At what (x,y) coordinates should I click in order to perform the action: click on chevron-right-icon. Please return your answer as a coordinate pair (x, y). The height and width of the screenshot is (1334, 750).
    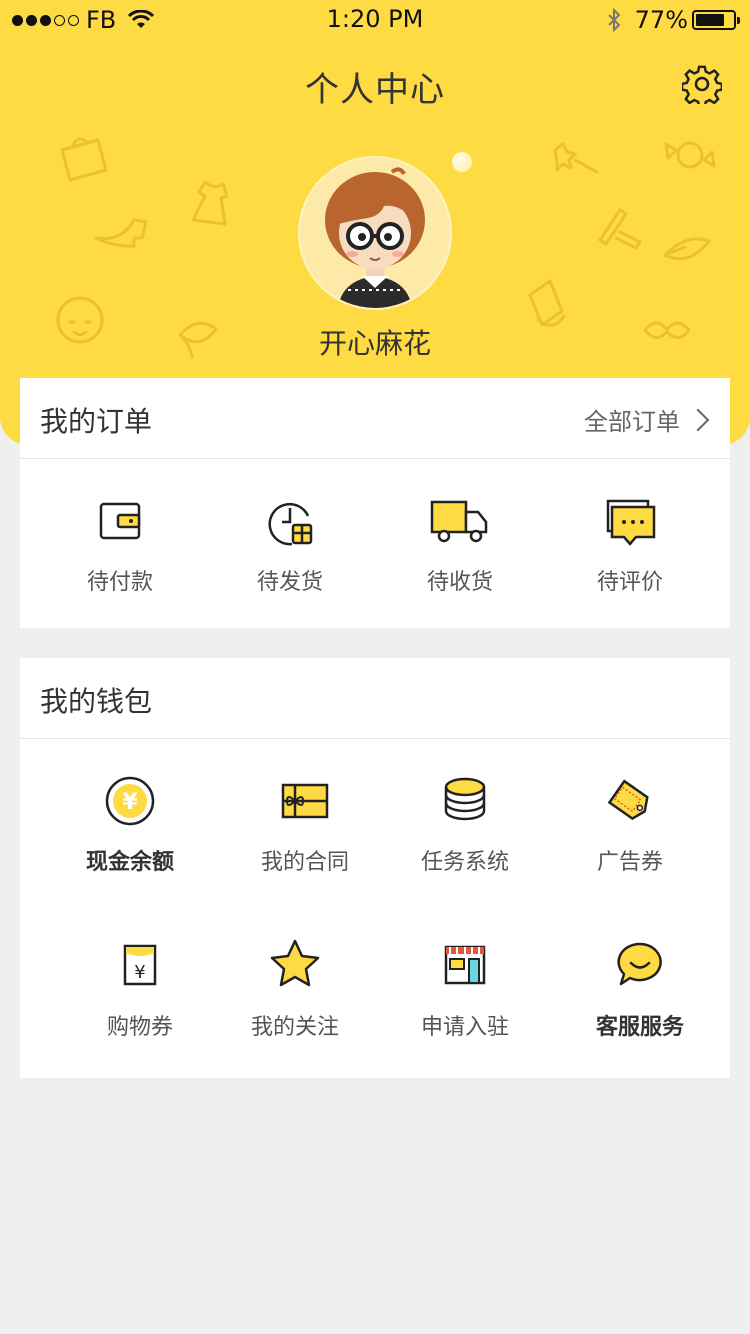
    Looking at the image, I should click on (698, 419).